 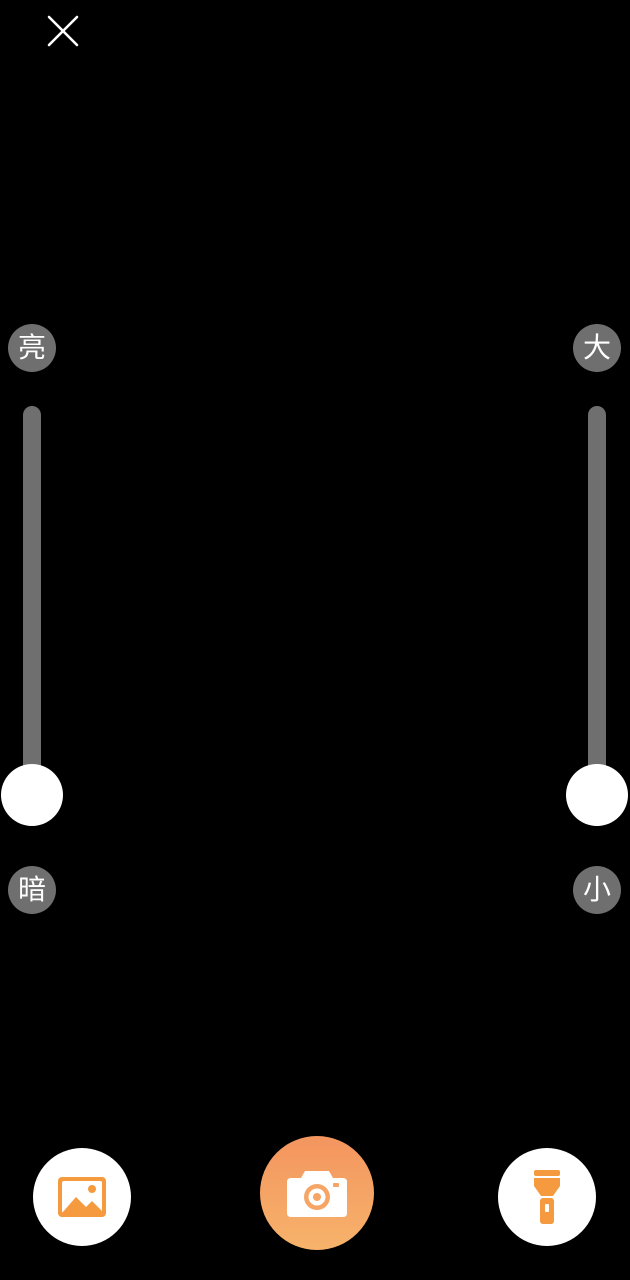 I want to click on zoom-slider-track, so click(x=597, y=616).